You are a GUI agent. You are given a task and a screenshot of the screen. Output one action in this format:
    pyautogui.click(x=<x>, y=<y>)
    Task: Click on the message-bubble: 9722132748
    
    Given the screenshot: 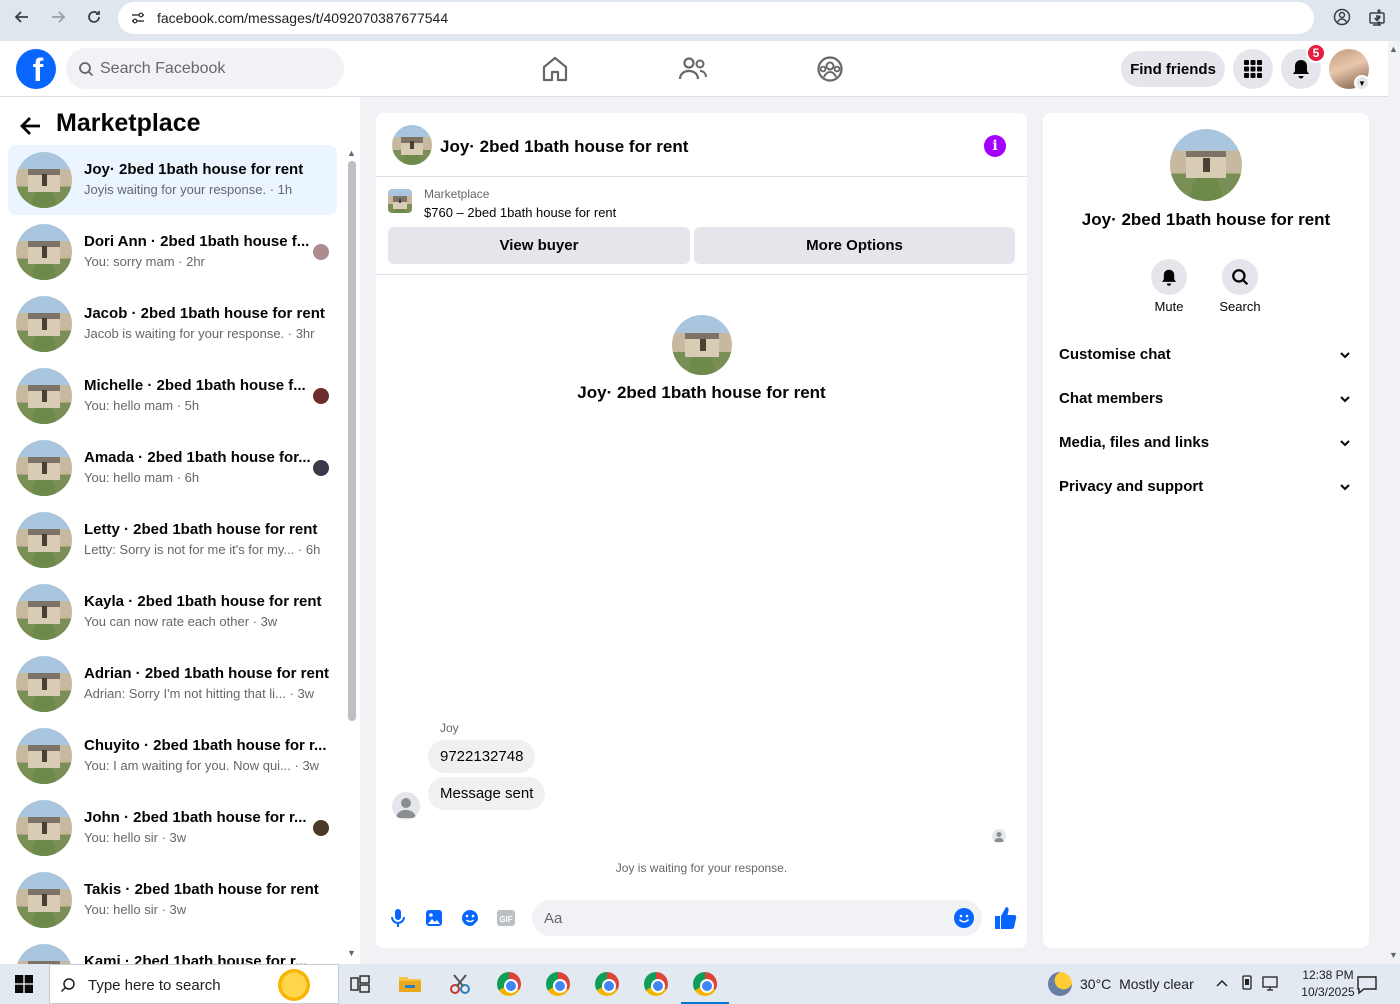 What is the action you would take?
    pyautogui.click(x=482, y=756)
    